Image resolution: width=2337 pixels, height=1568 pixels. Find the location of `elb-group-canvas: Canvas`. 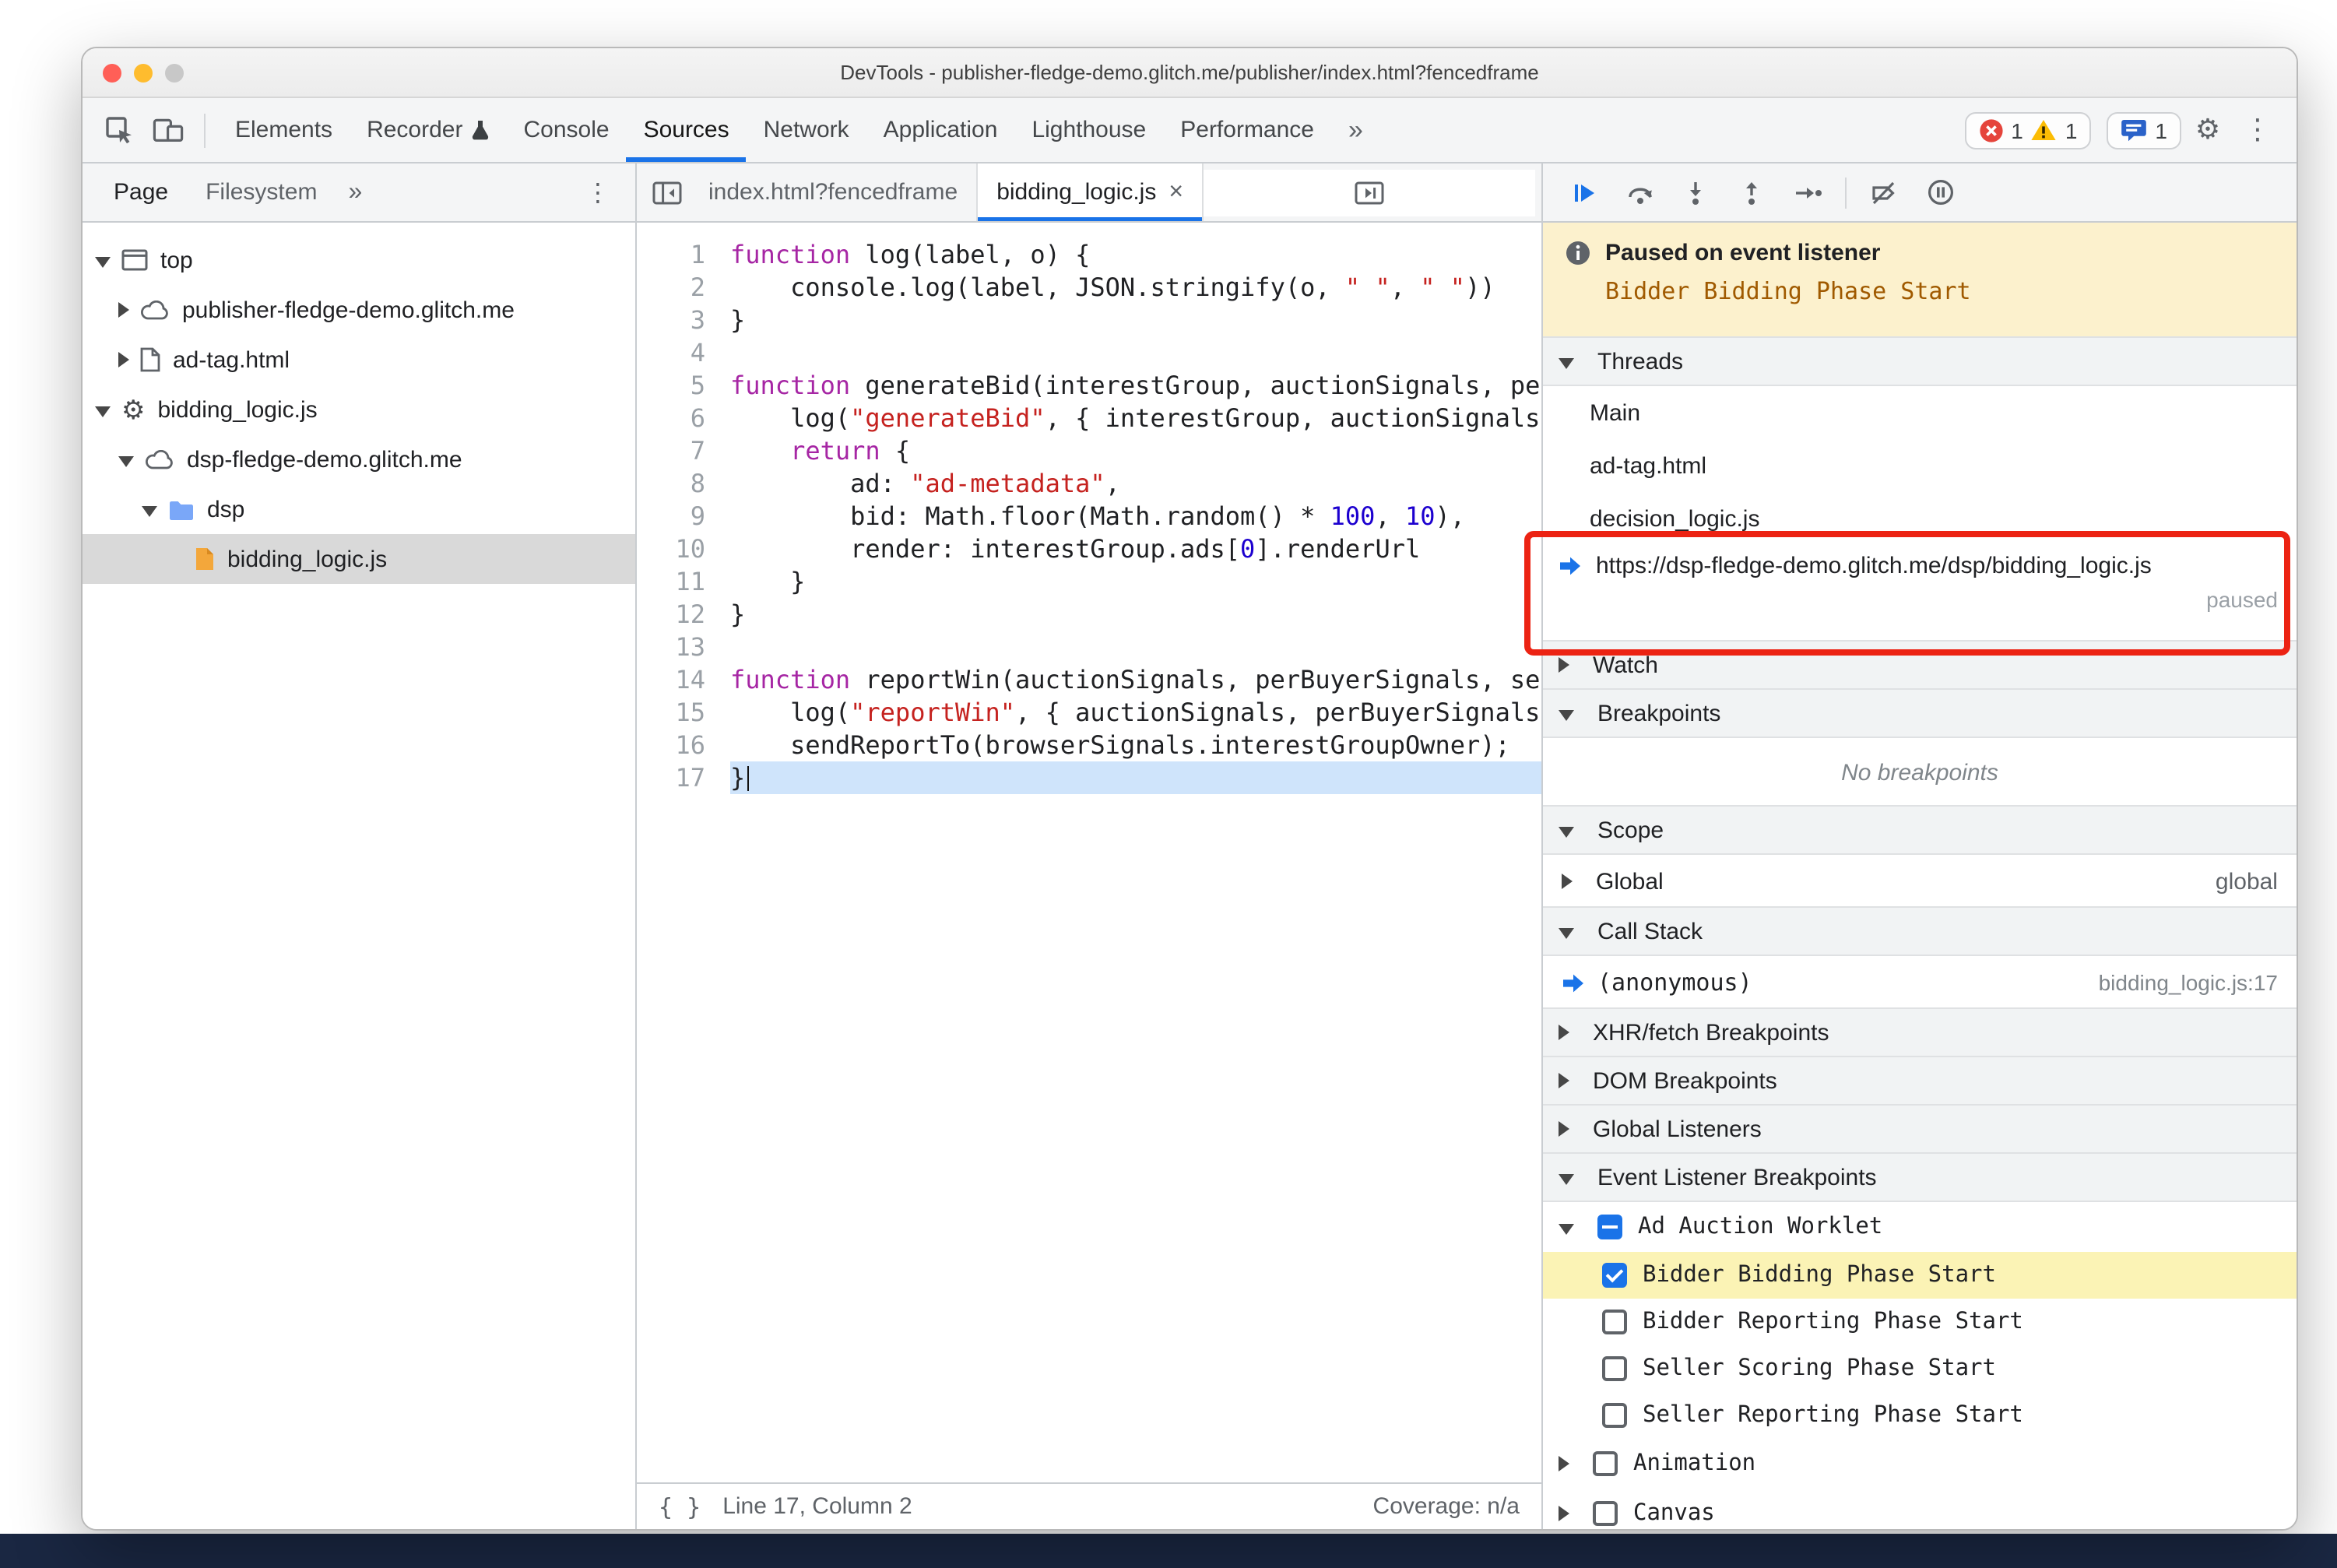

elb-group-canvas: Canvas is located at coordinates (1920, 1509).